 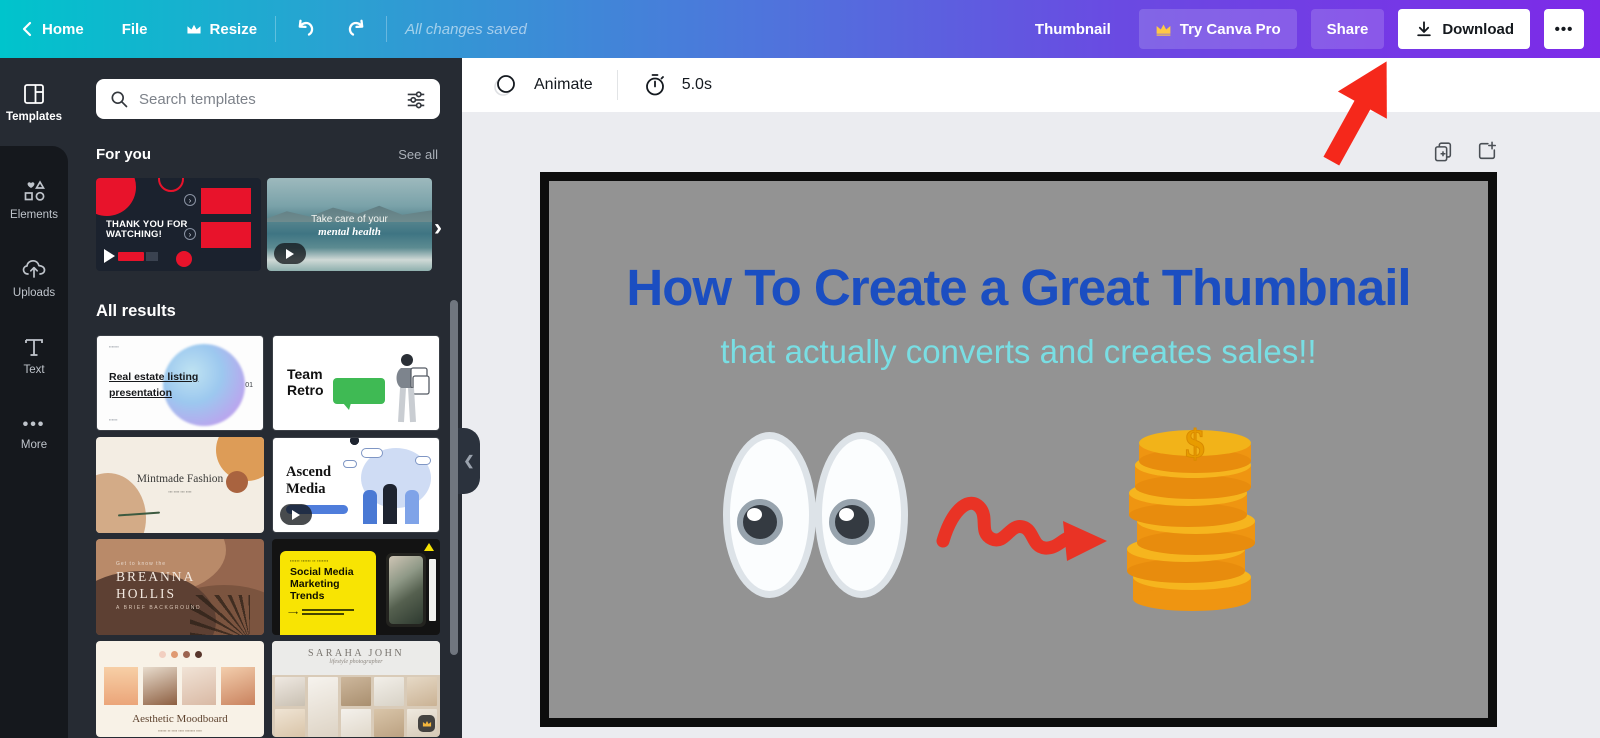 What do you see at coordinates (180, 479) in the screenshot?
I see `template-title: Mintmade Fashion` at bounding box center [180, 479].